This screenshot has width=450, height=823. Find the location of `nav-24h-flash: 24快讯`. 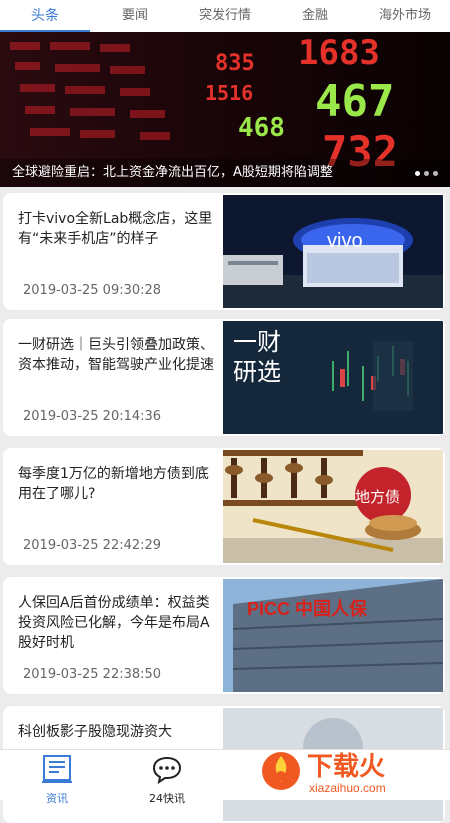

nav-24h-flash: 24快讯 is located at coordinates (167, 780).